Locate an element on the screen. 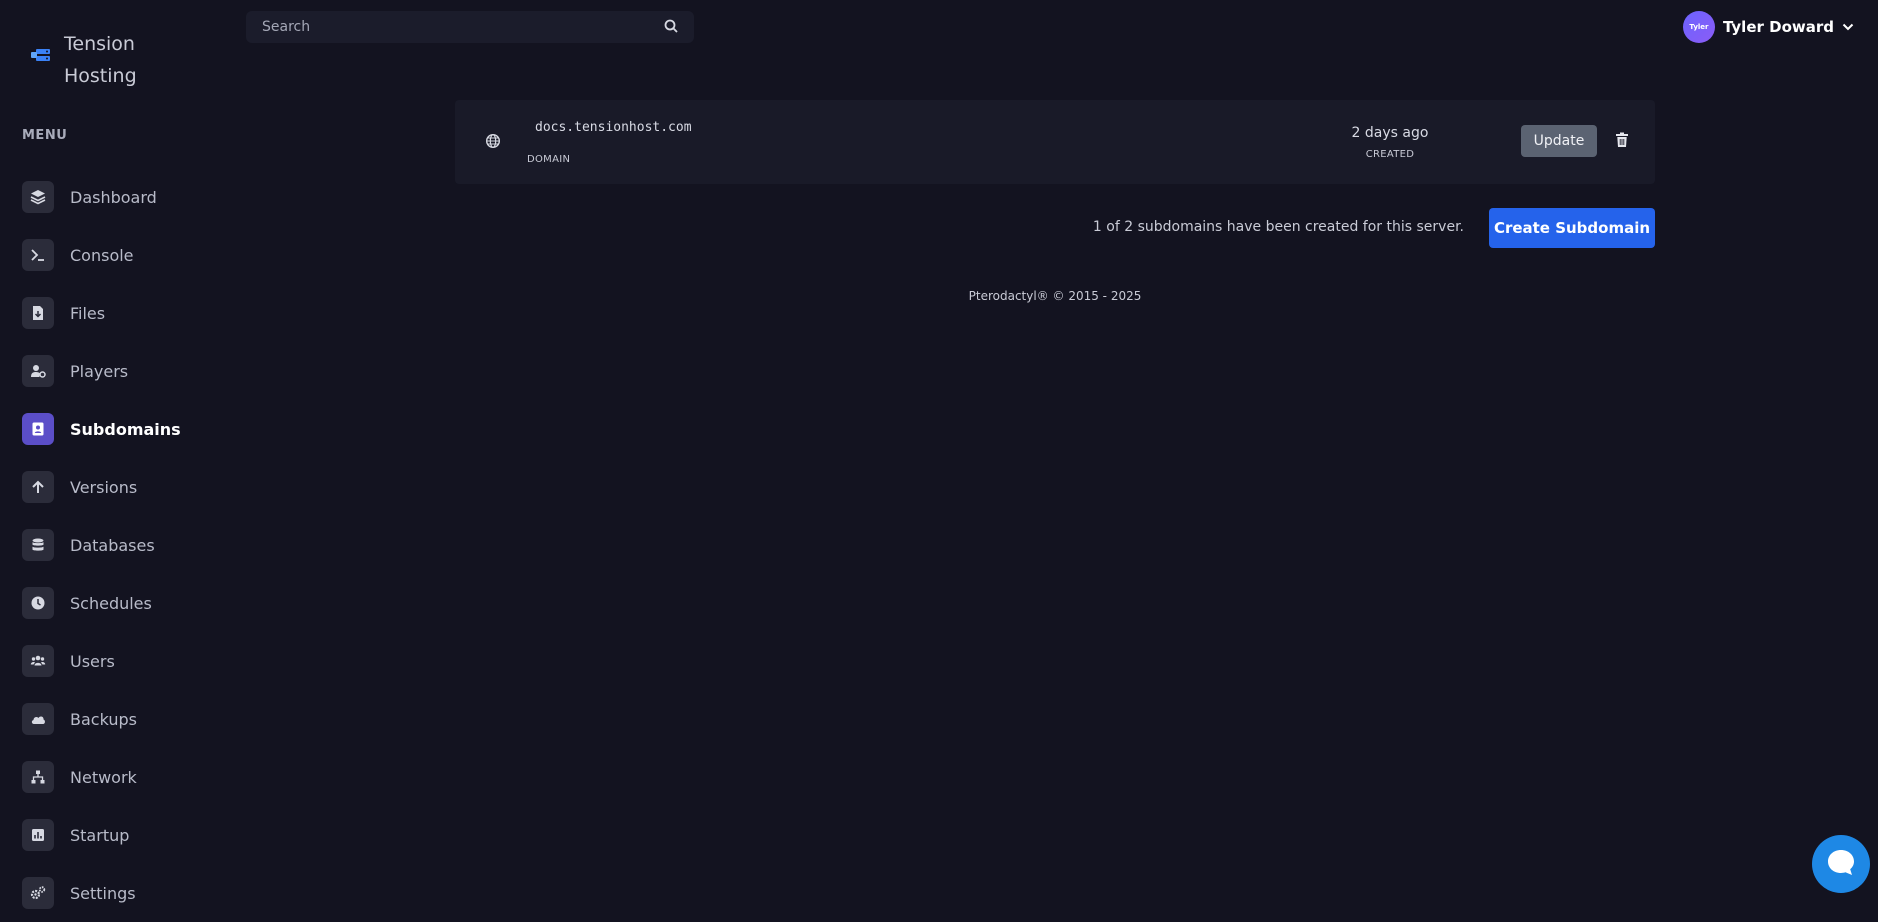  sidebar-item-dashboard: Dashboard is located at coordinates (101, 197).